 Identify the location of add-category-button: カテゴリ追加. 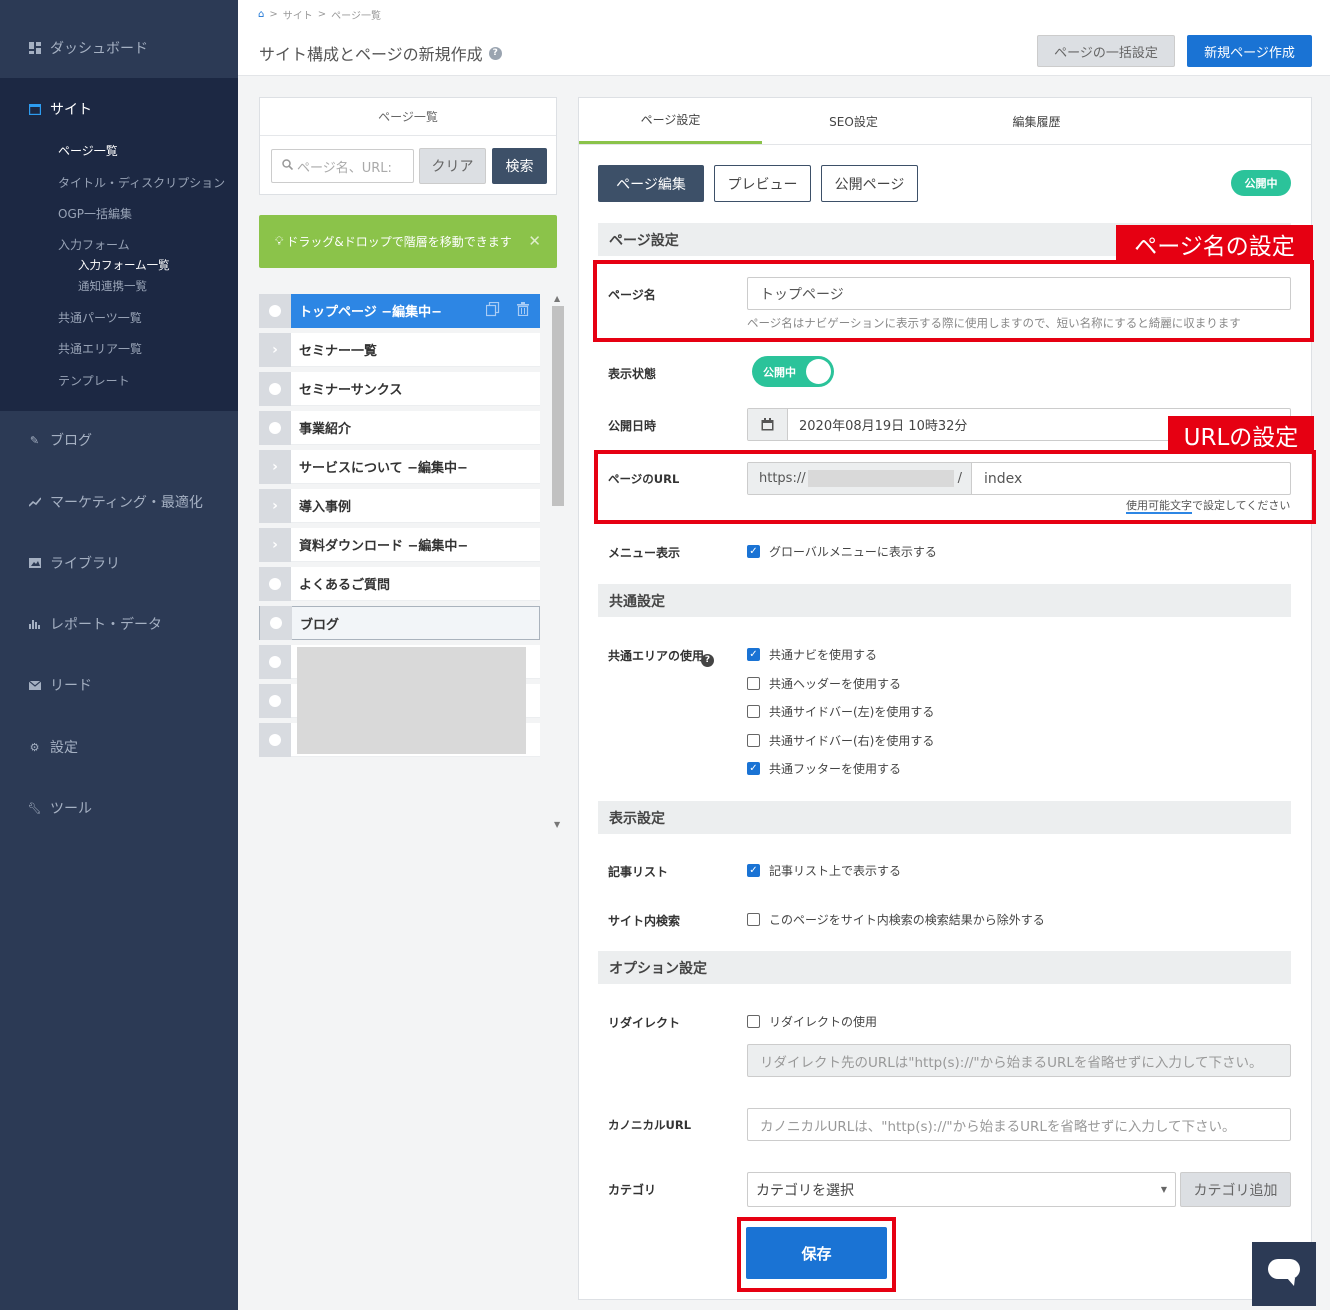
(1235, 1189).